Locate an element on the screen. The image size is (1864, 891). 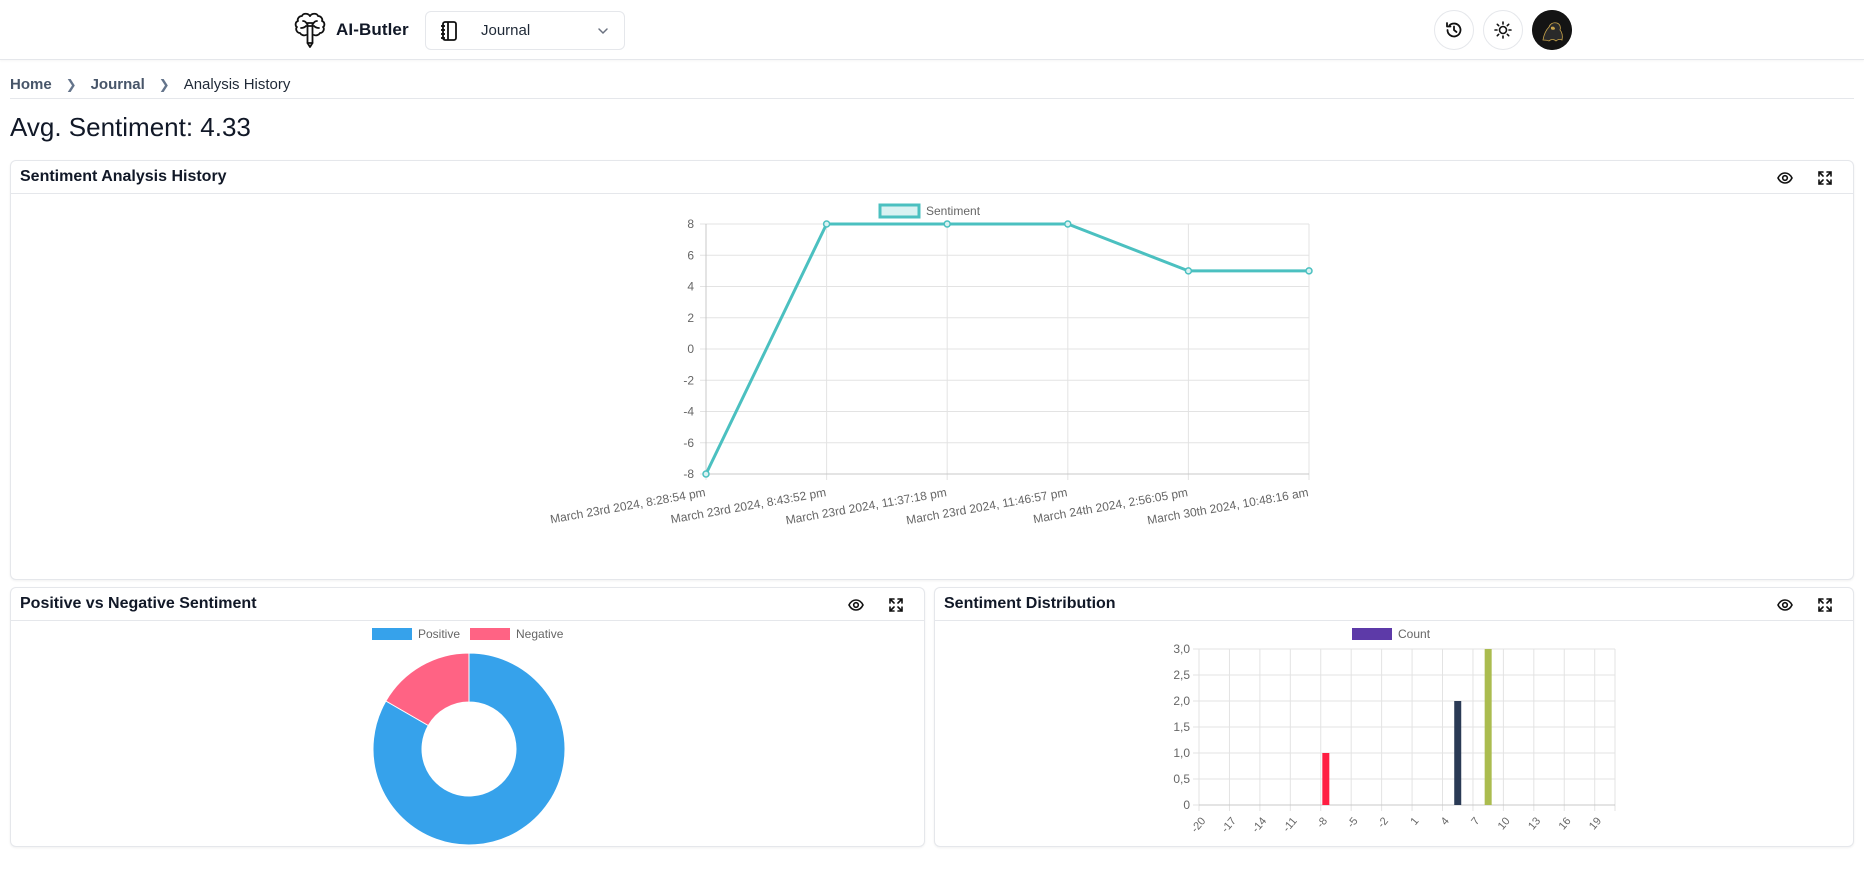
chevron-down-icon is located at coordinates (603, 30).